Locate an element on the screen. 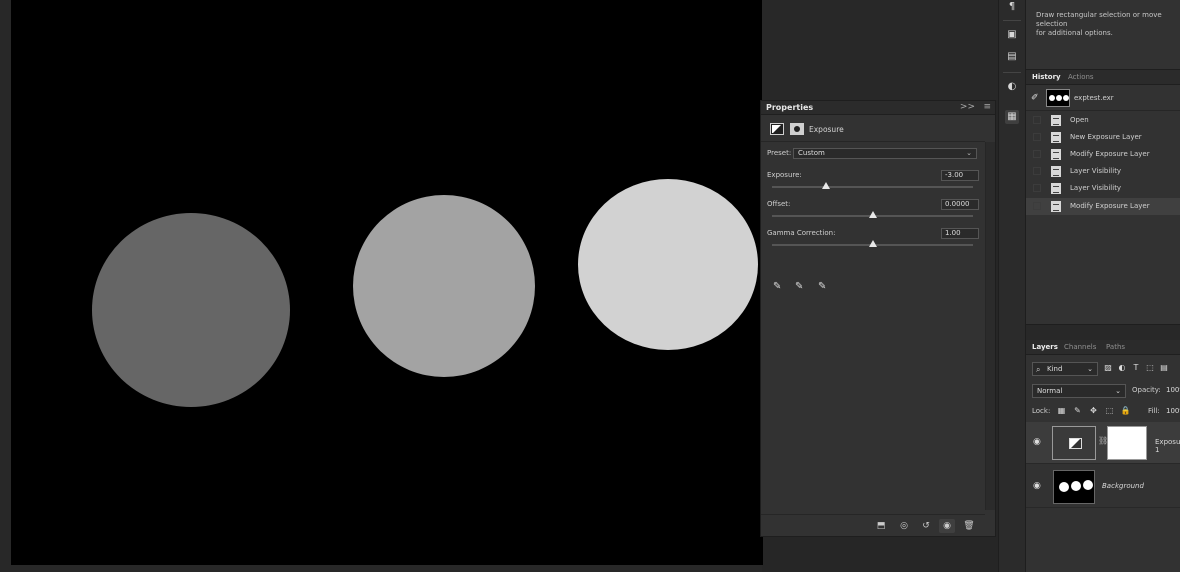 This screenshot has width=1180, height=572. gamma-slider-thumb is located at coordinates (872, 243).